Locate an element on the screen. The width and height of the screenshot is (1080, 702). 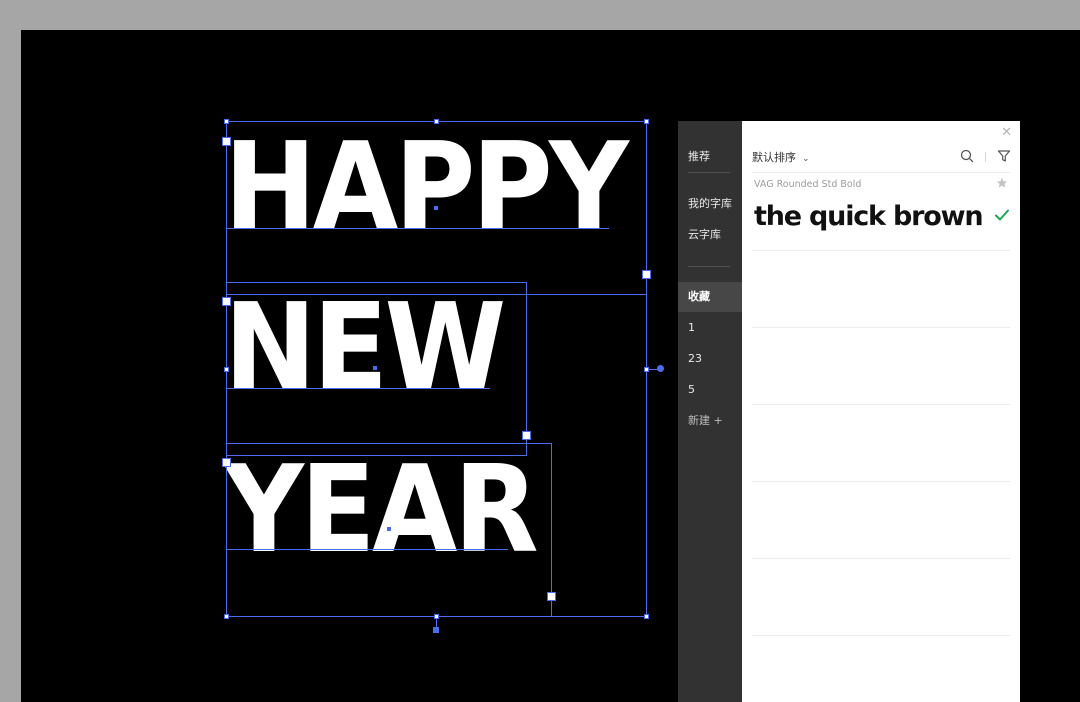
sort-dropdown: 默认排序 ⌄ is located at coordinates (781, 157).